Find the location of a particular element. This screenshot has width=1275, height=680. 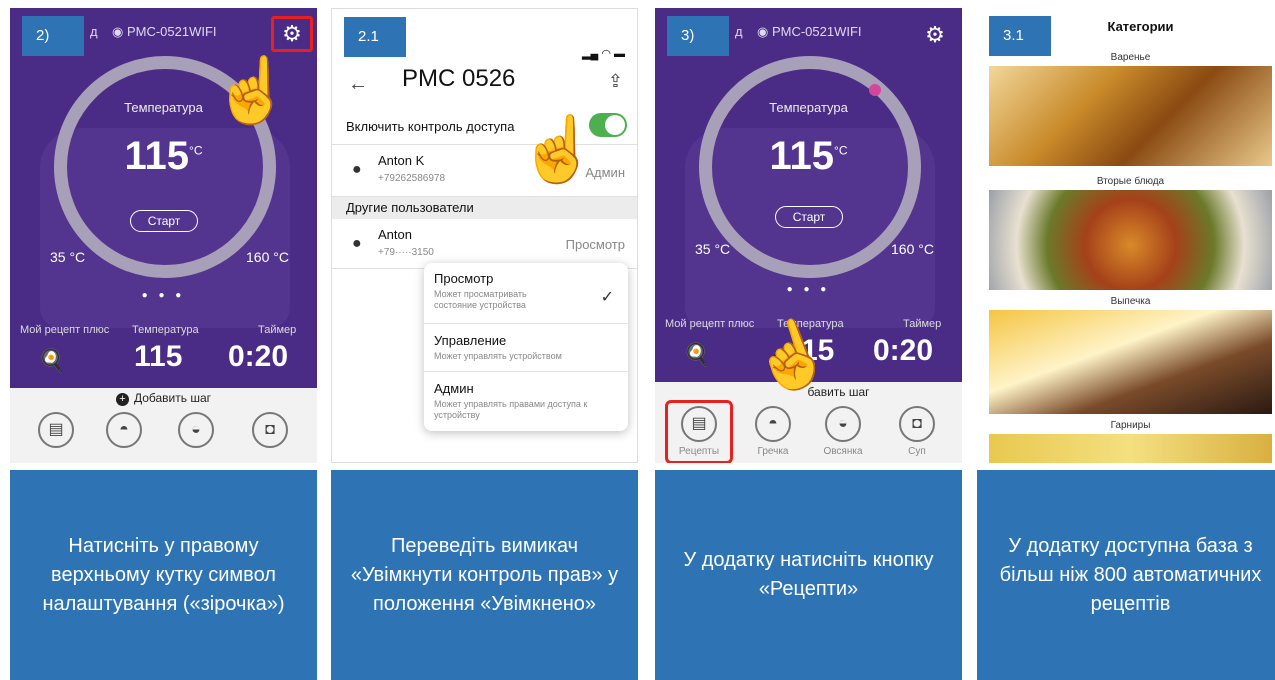

step-badge: 3) is located at coordinates (698, 36).